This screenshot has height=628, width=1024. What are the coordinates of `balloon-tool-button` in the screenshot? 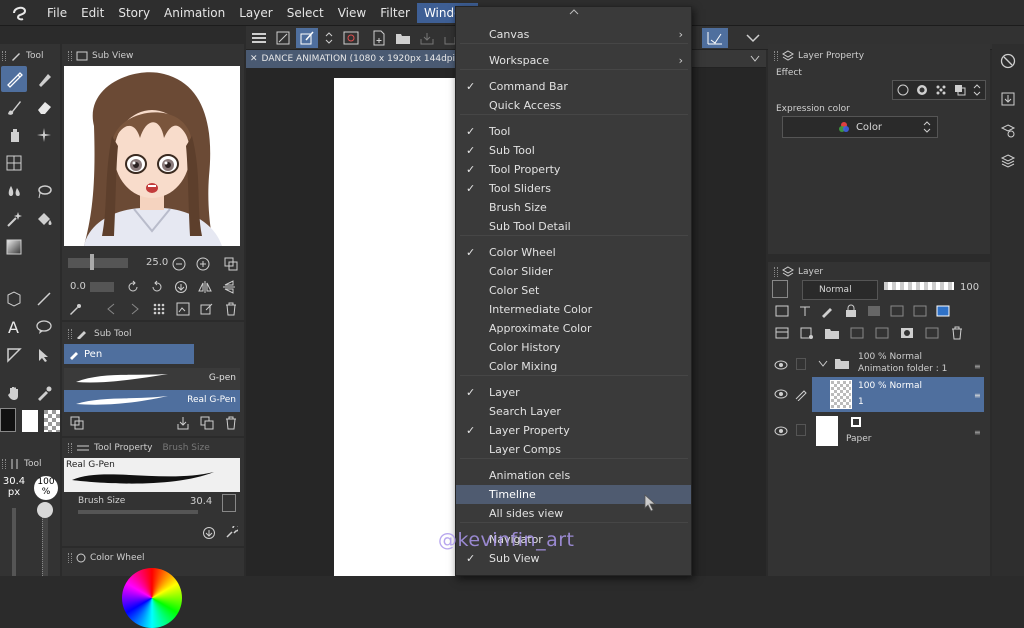 It's located at (44, 327).